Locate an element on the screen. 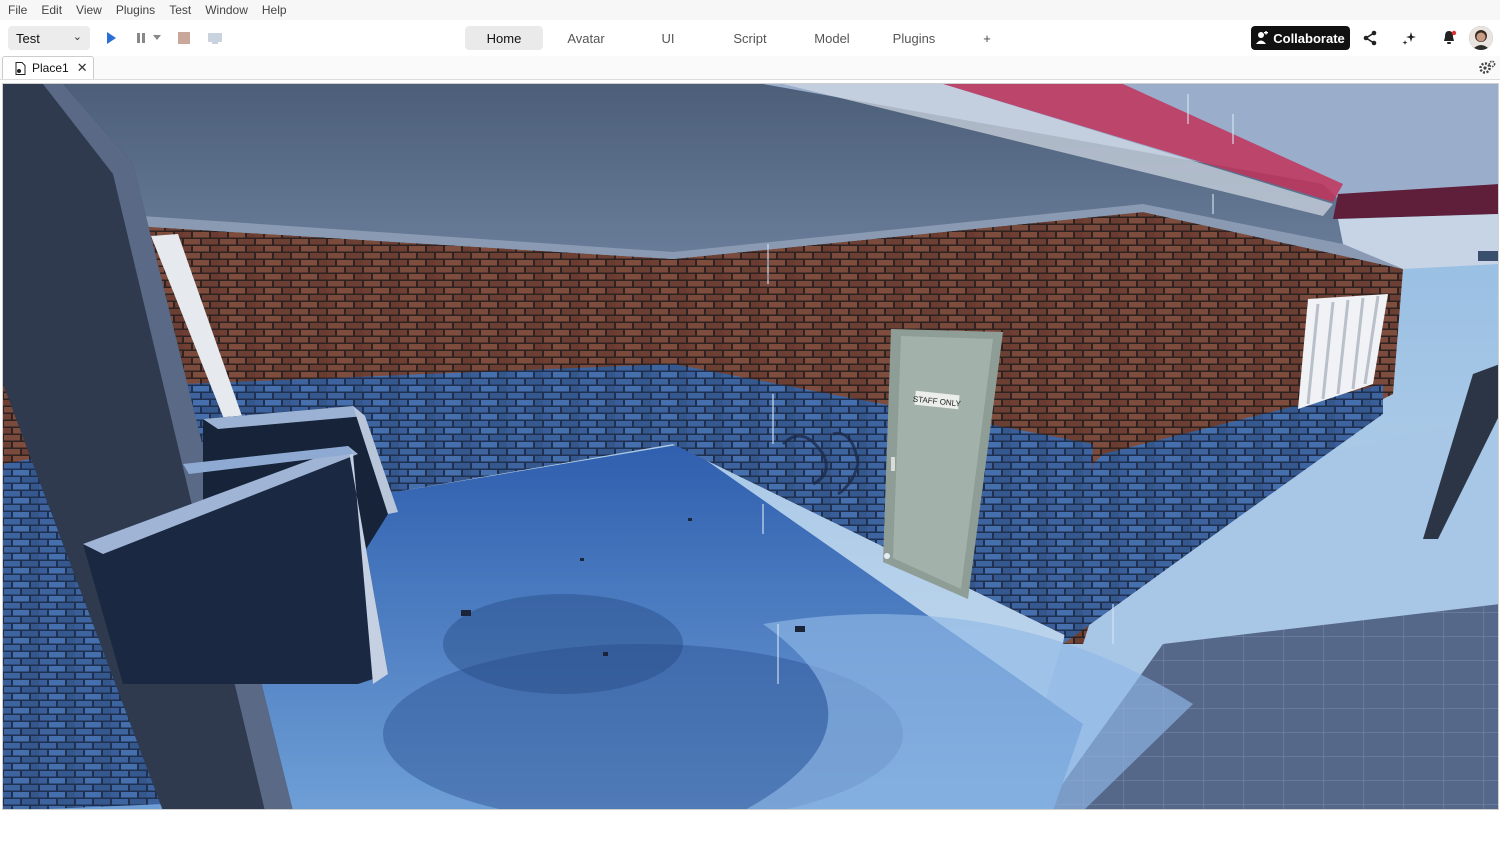 This screenshot has height=843, width=1500. tab-model: Model is located at coordinates (832, 38).